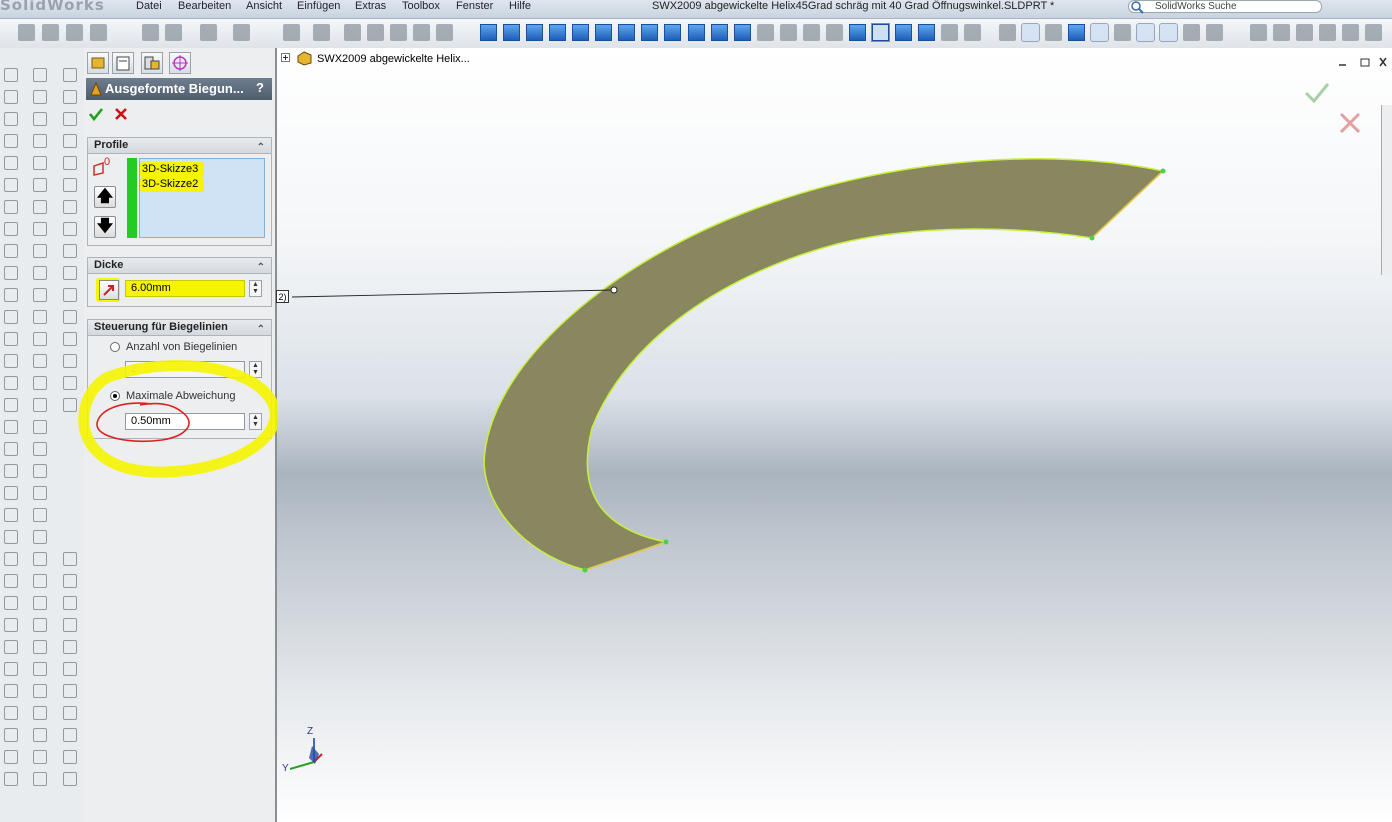 The height and width of the screenshot is (822, 1392). I want to click on menu-insert: Einfügen, so click(318, 6).